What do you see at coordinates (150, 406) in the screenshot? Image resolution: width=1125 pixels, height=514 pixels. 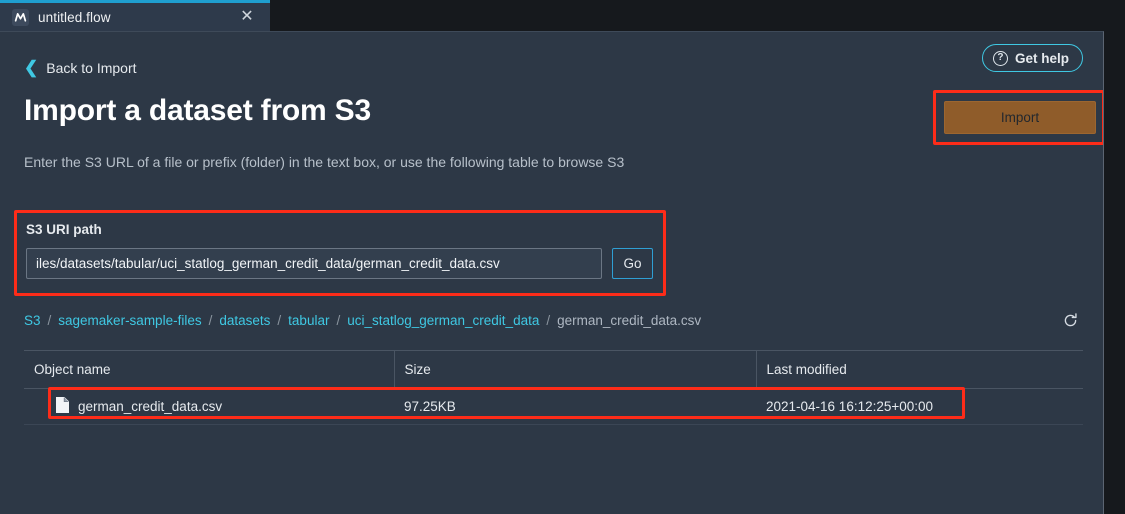 I see `file-name-label: german_credit_data.csv` at bounding box center [150, 406].